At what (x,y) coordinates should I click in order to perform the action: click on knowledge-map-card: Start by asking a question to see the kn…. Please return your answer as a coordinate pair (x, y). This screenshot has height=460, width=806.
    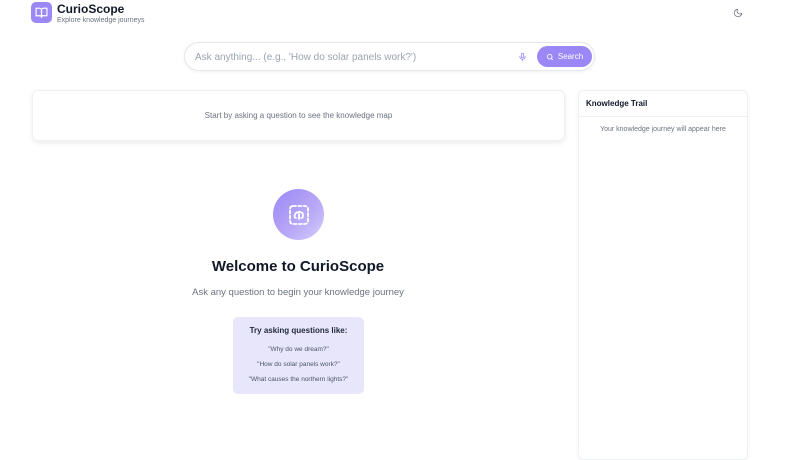
    Looking at the image, I should click on (298, 115).